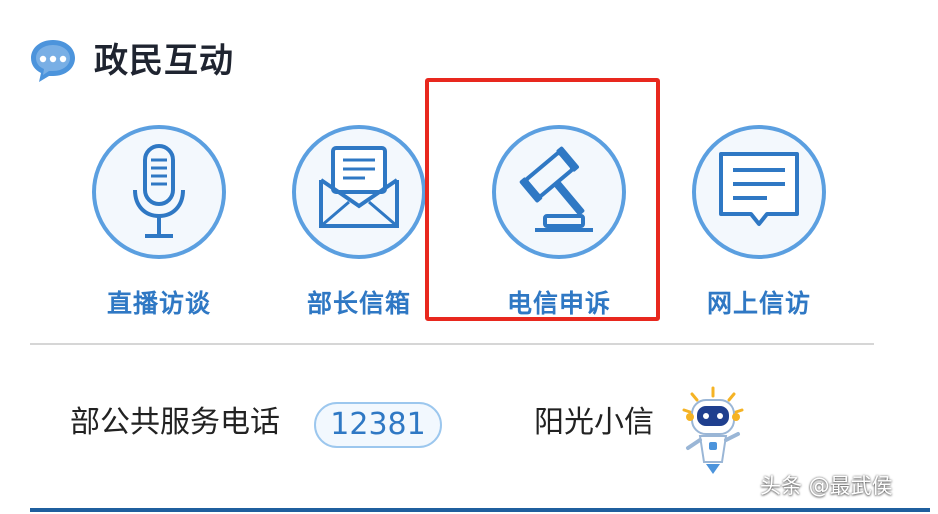 The width and height of the screenshot is (938, 514). I want to click on section-header: 政民互动, so click(131, 61).